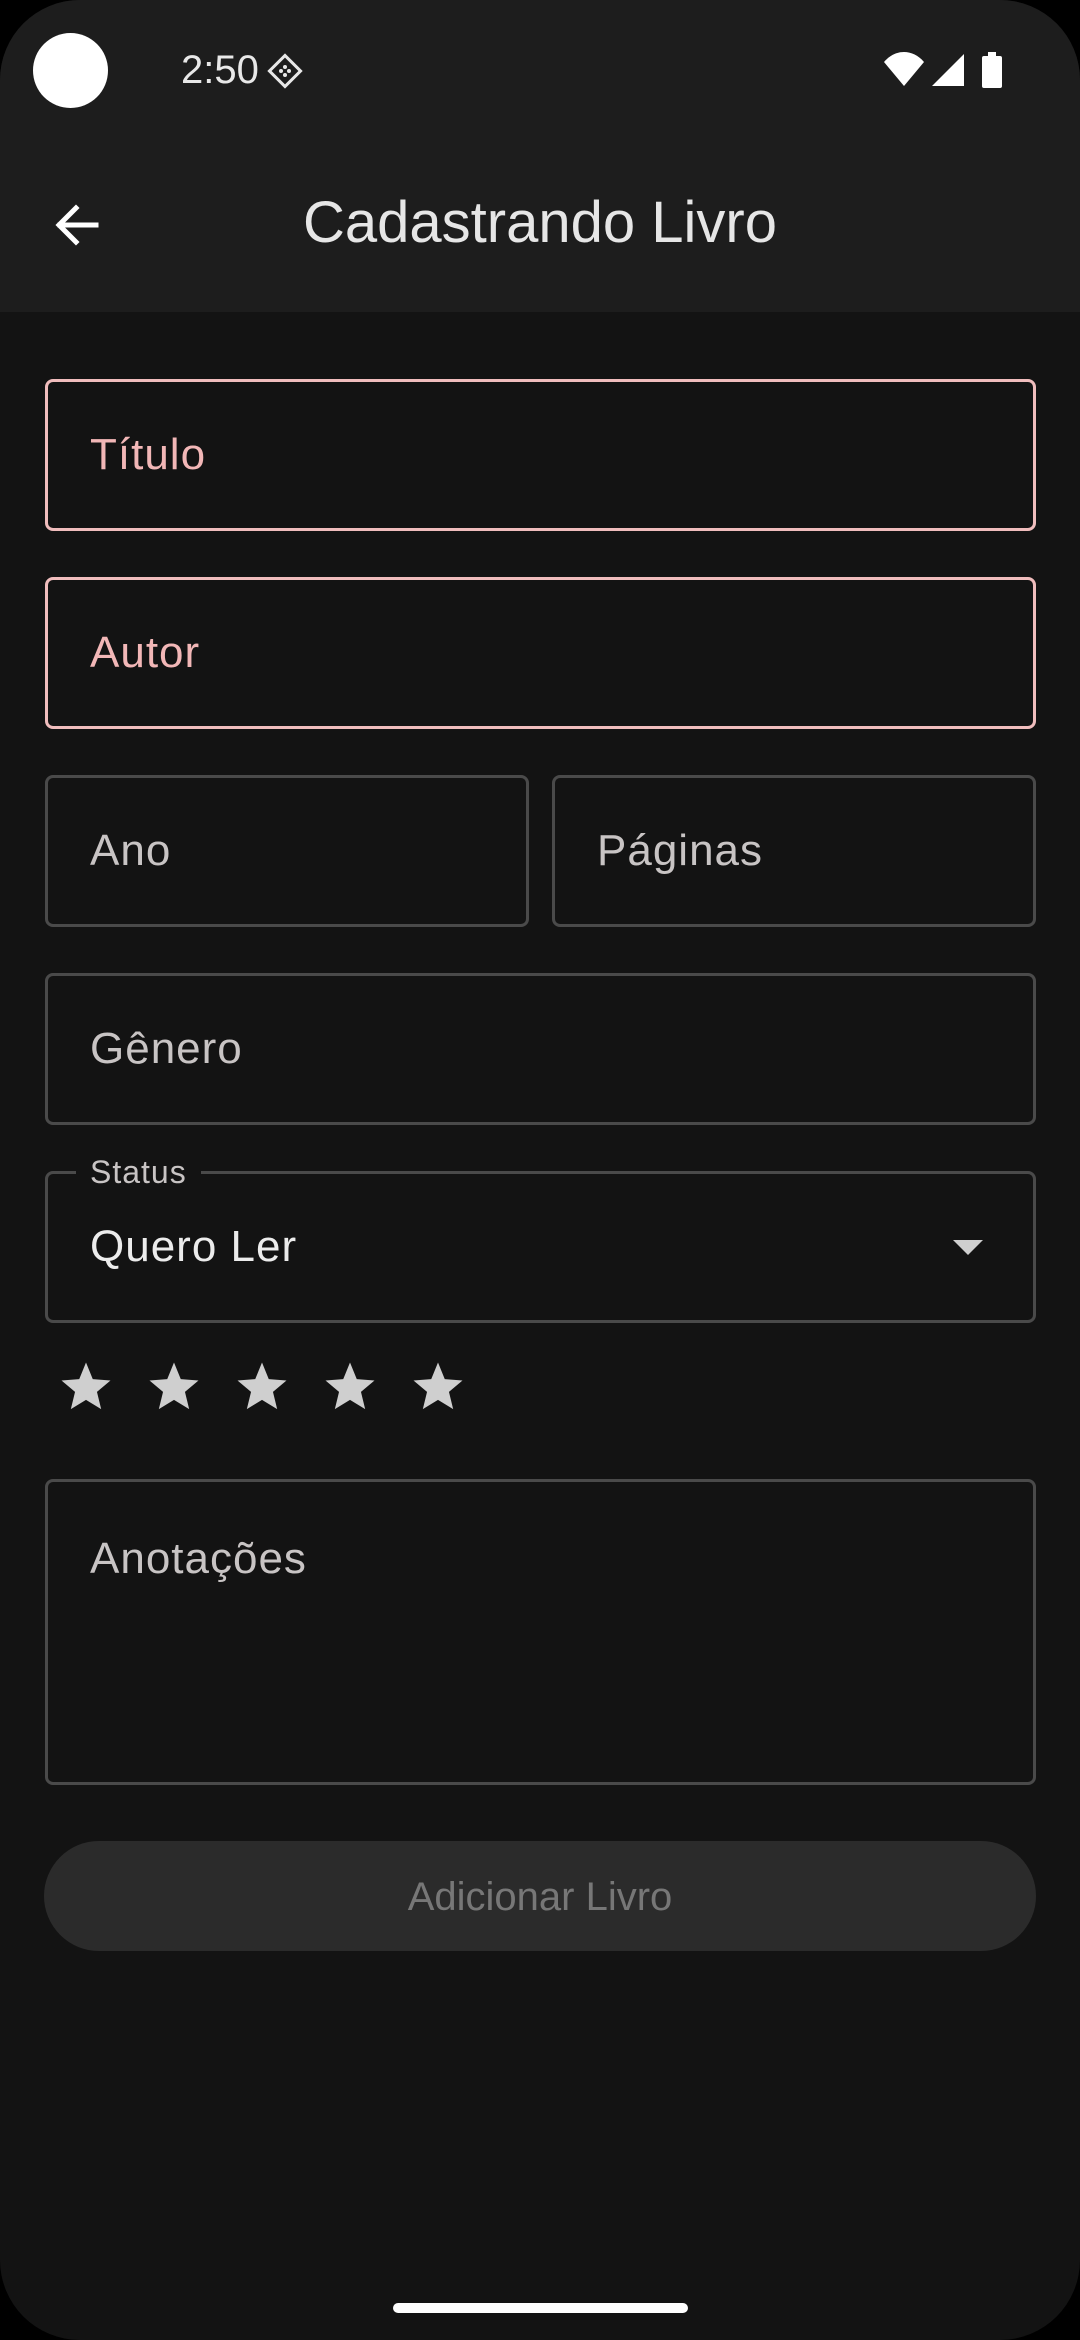 This screenshot has width=1080, height=2340. What do you see at coordinates (540, 455) in the screenshot?
I see `title-field: Título` at bounding box center [540, 455].